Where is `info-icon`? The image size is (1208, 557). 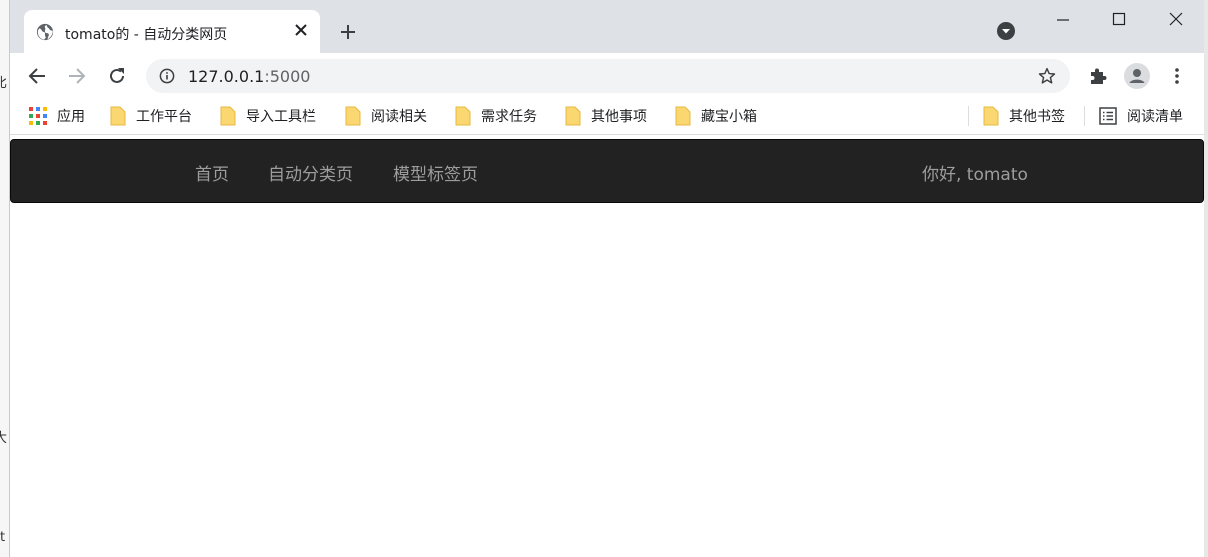
info-icon is located at coordinates (167, 78).